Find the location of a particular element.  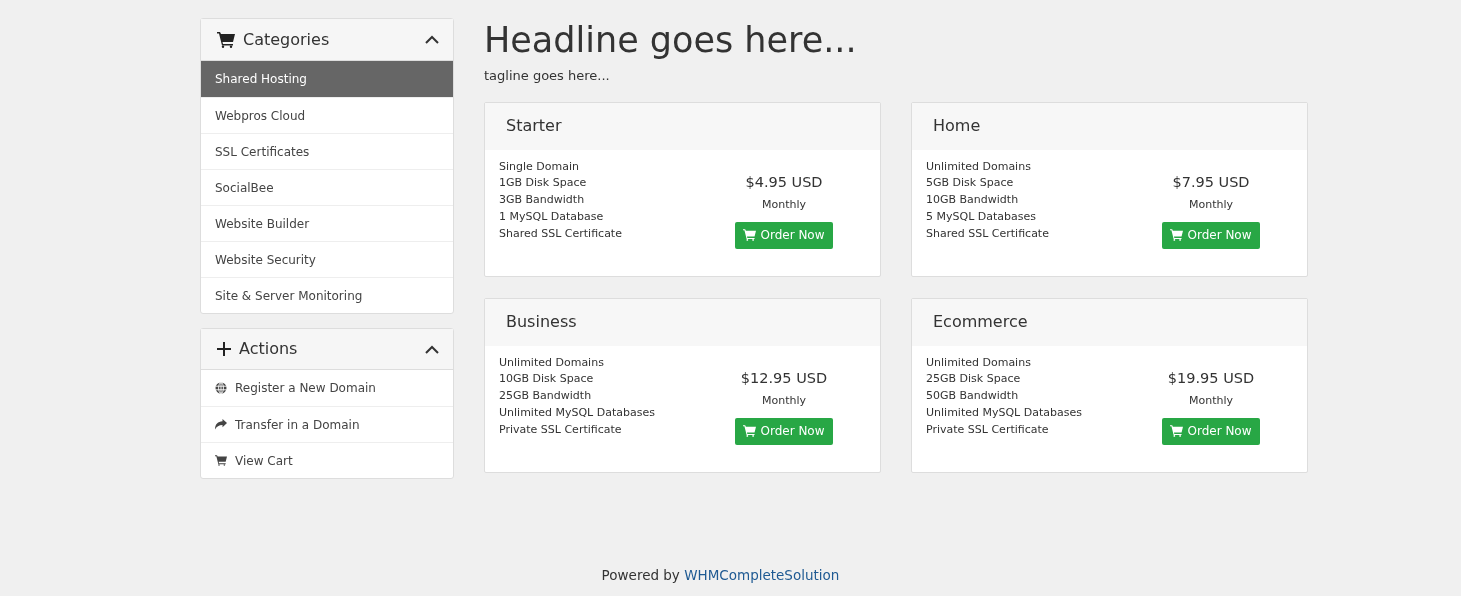

category-link: Website Security is located at coordinates (327, 259).